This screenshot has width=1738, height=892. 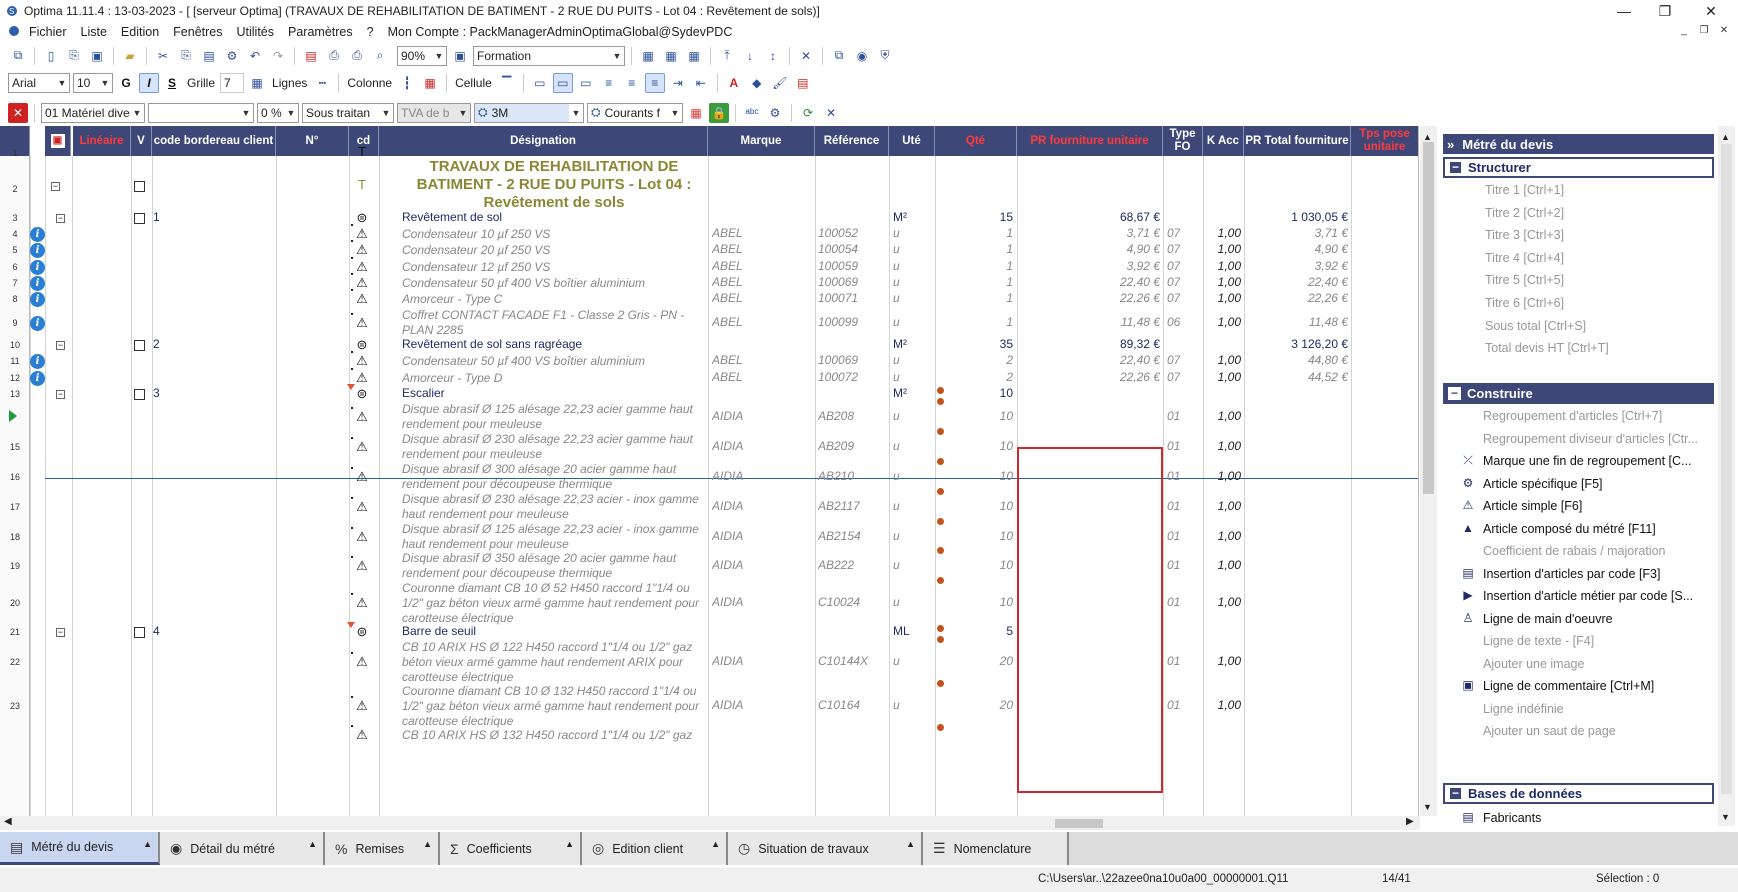 What do you see at coordinates (839, 602) in the screenshot?
I see `reference-cell: C10024` at bounding box center [839, 602].